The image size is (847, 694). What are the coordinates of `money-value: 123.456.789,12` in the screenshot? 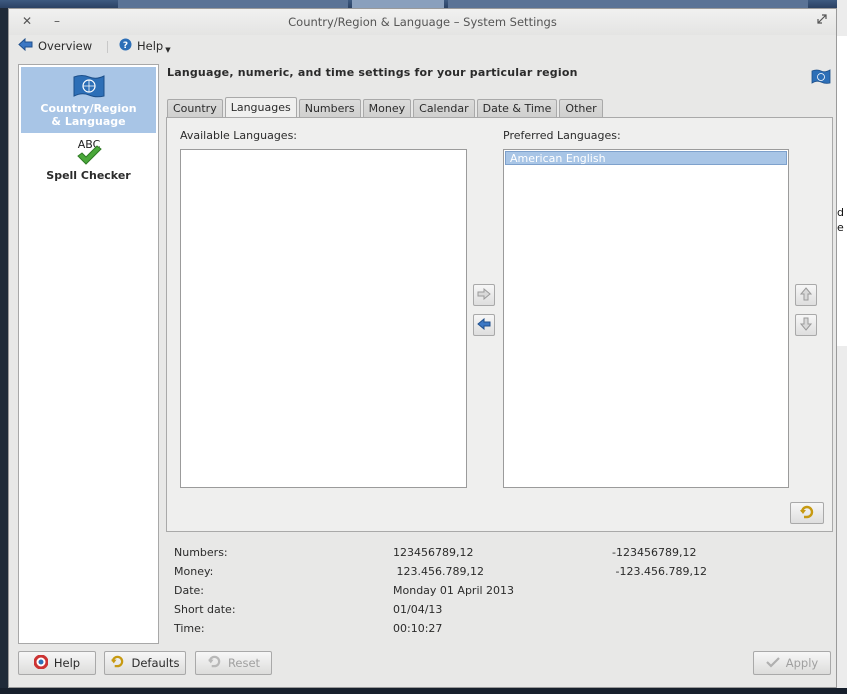 It's located at (438, 571).